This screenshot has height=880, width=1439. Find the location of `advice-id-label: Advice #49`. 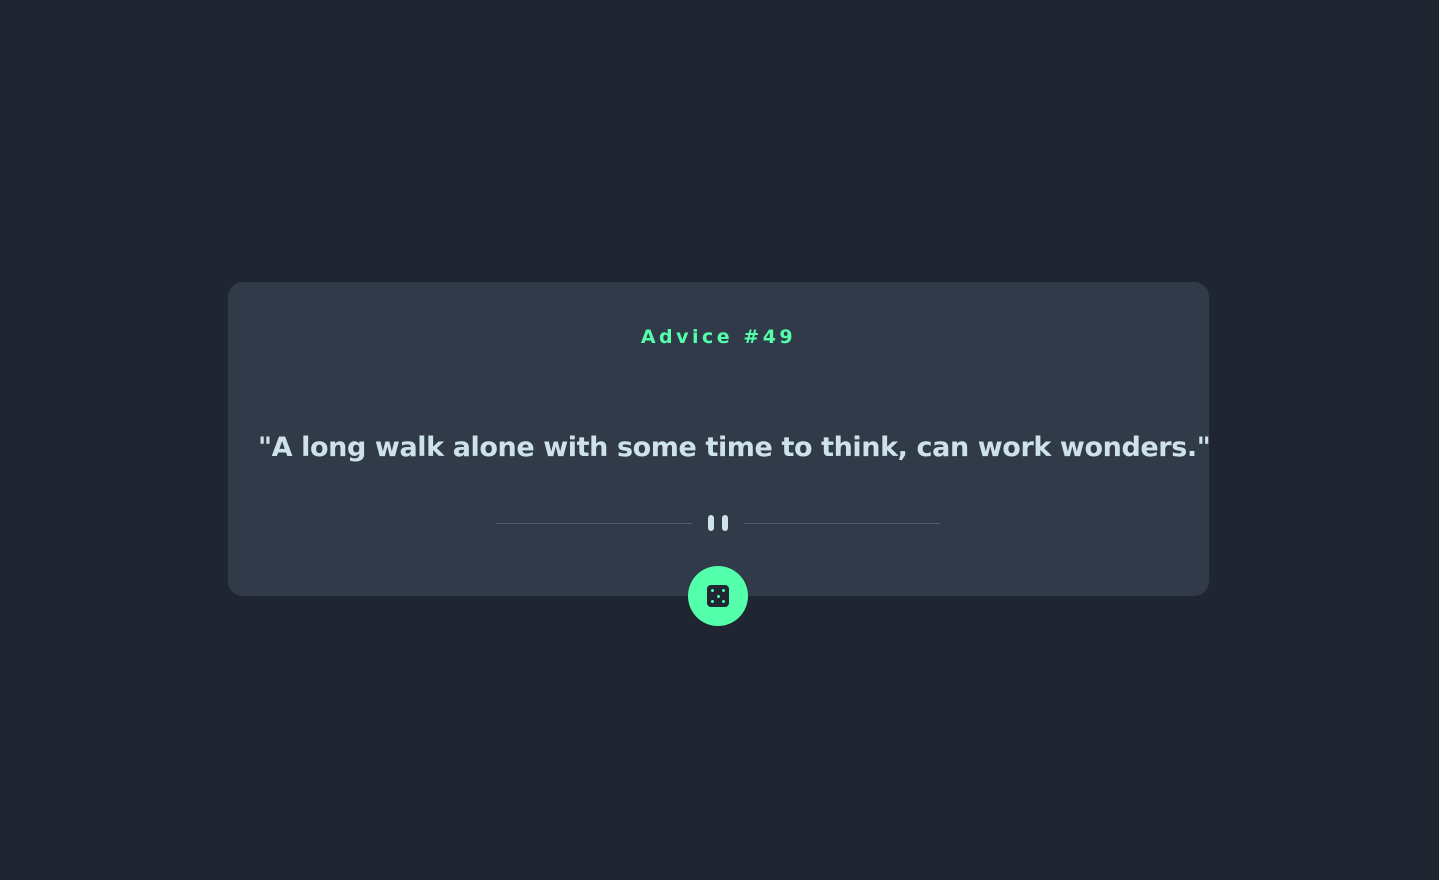

advice-id-label: Advice #49 is located at coordinates (718, 337).